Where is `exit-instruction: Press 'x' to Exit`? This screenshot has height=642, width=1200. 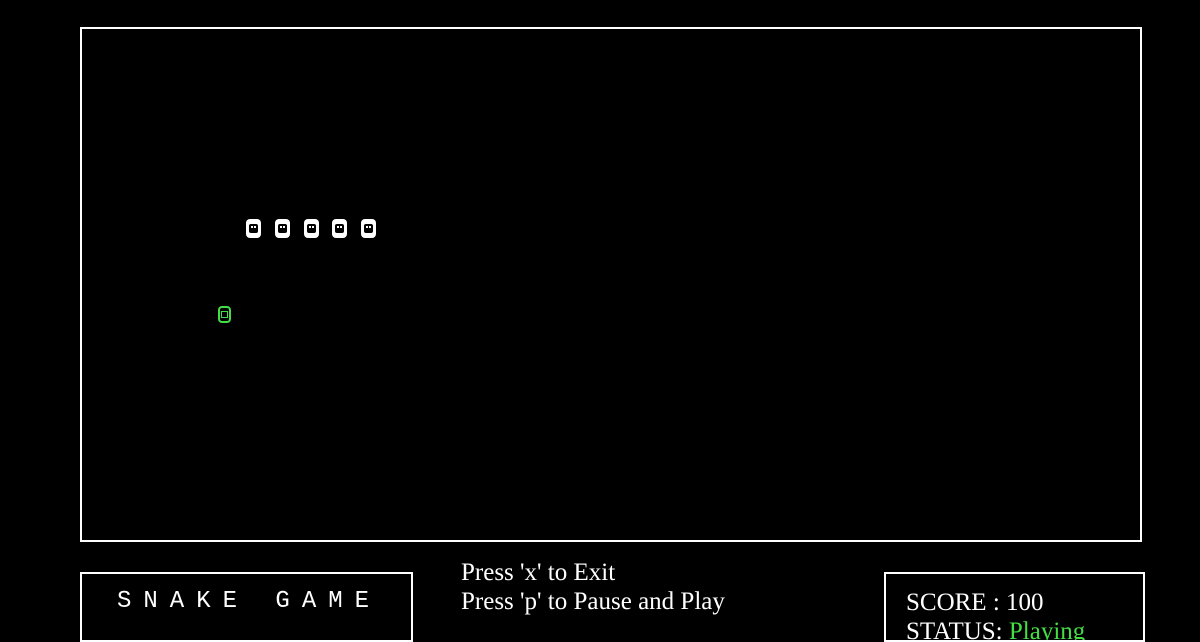 exit-instruction: Press 'x' to Exit is located at coordinates (538, 572).